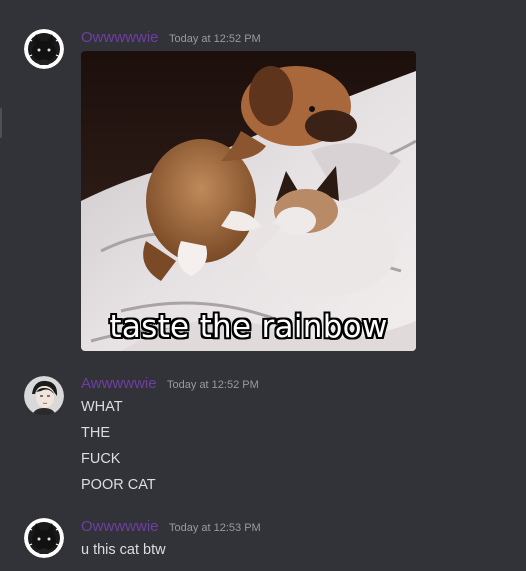 The width and height of the screenshot is (526, 571). I want to click on message-header: Owwwwwie Today at 12:53 PM, so click(171, 527).